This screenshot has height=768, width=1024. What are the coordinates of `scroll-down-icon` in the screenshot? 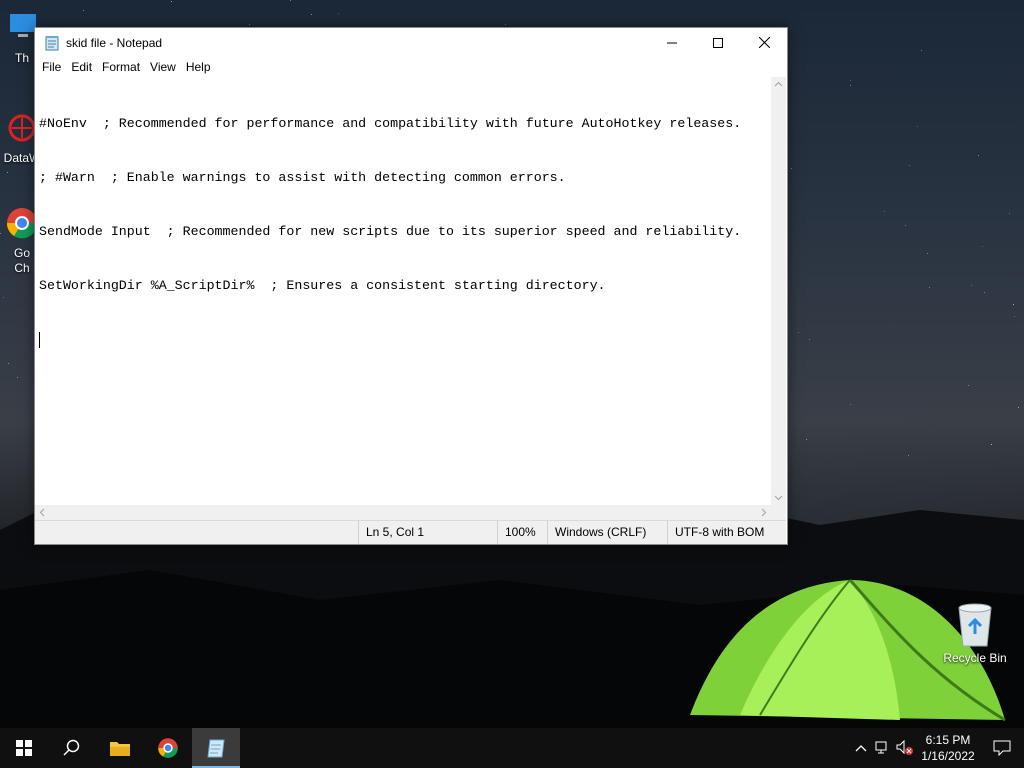 It's located at (778, 497).